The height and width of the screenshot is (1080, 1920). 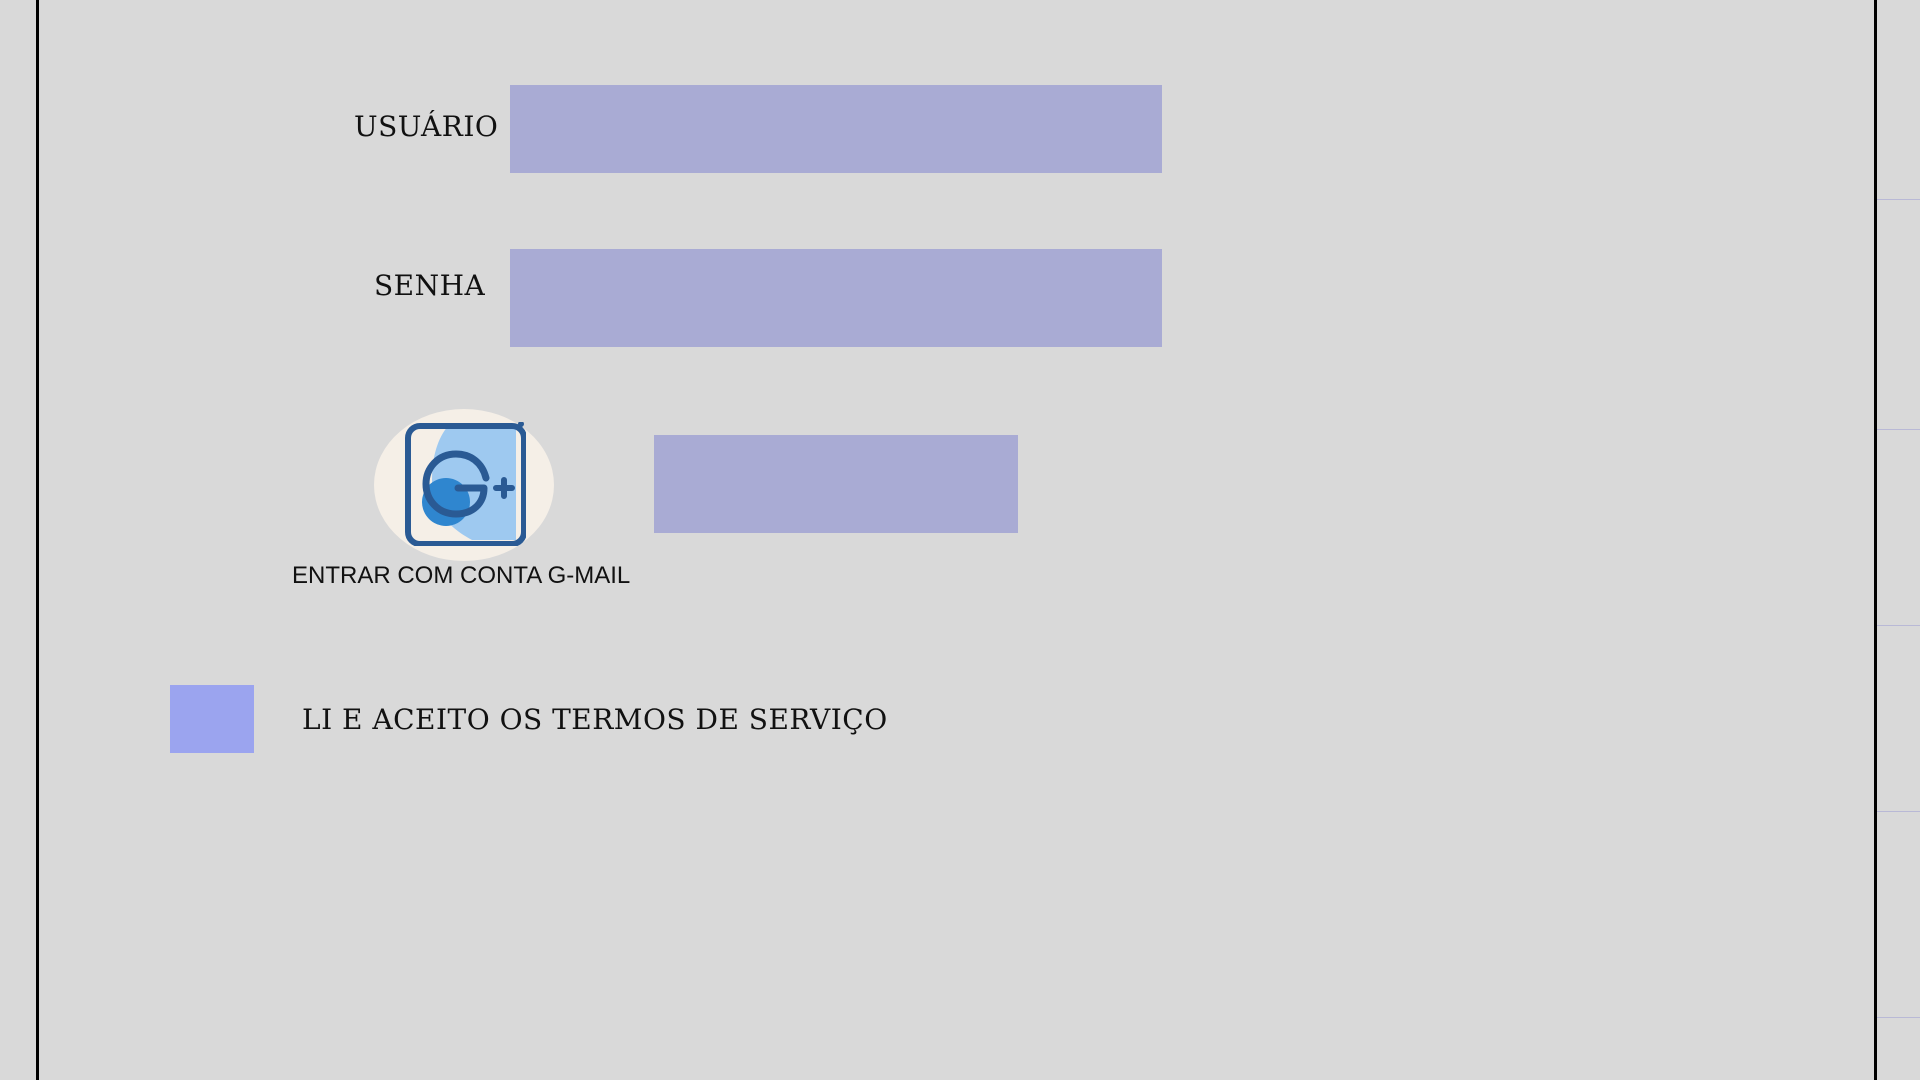 I want to click on terms-label: LI E ACEITO OS TERMOS DE SERVIÇO, so click(x=595, y=719).